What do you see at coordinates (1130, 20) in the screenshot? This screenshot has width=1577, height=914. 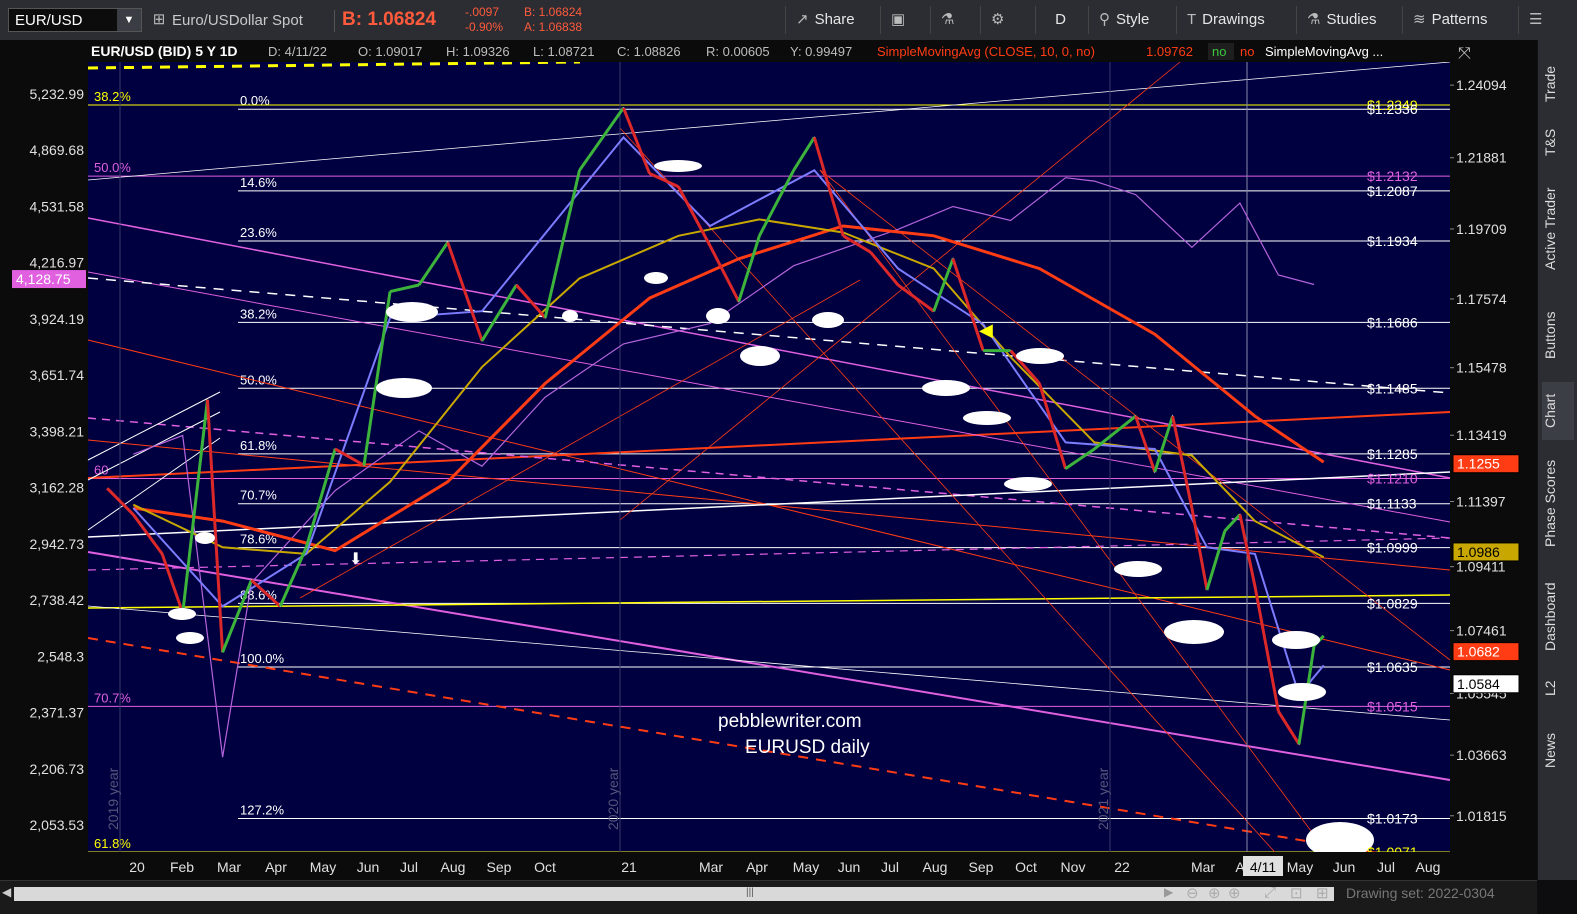 I see `style-button: ⚲ Style` at bounding box center [1130, 20].